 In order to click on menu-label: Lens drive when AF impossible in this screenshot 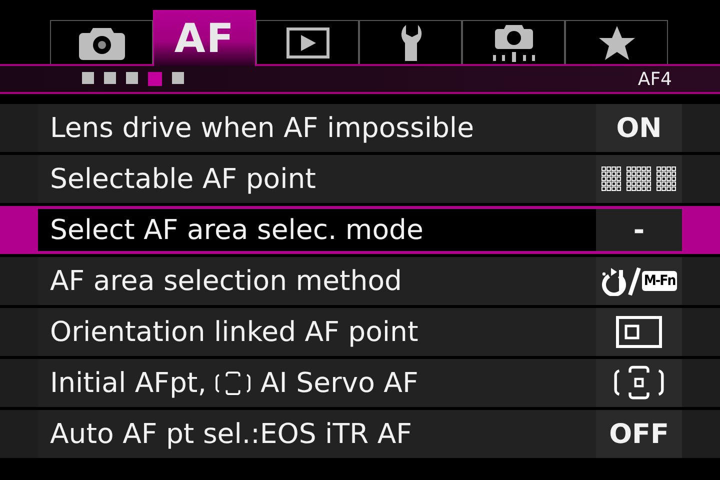, I will do `click(262, 128)`.